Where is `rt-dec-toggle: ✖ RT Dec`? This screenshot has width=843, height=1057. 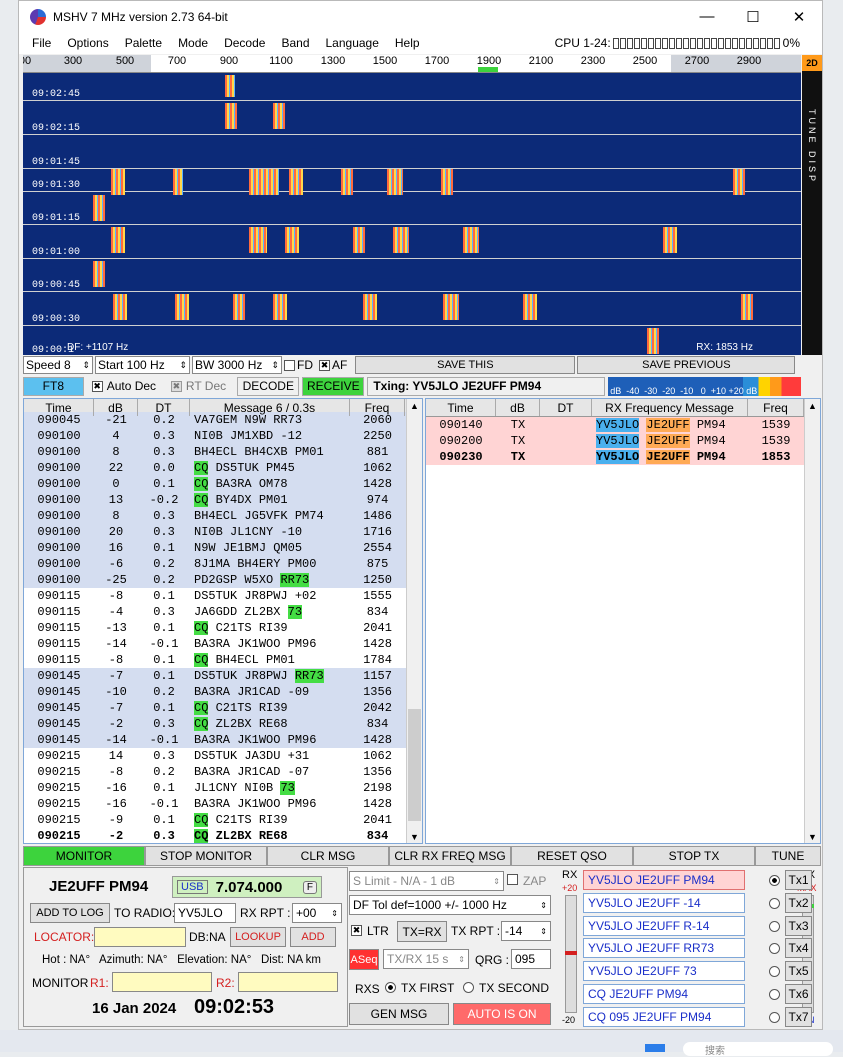 rt-dec-toggle: ✖ RT Dec is located at coordinates (200, 386).